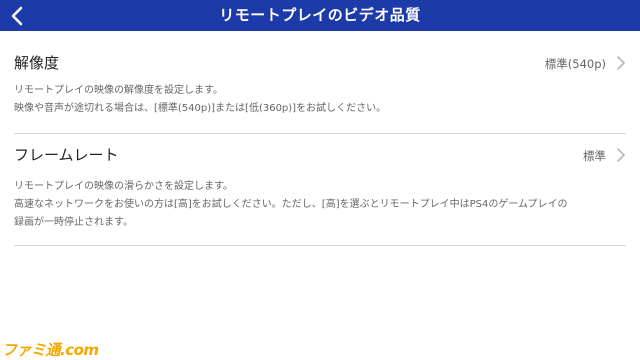 This screenshot has height=360, width=640. Describe the element at coordinates (118, 90) in the screenshot. I see `resolution-description-line-1: リモートプレイの映像の解像度を設定します。` at that location.